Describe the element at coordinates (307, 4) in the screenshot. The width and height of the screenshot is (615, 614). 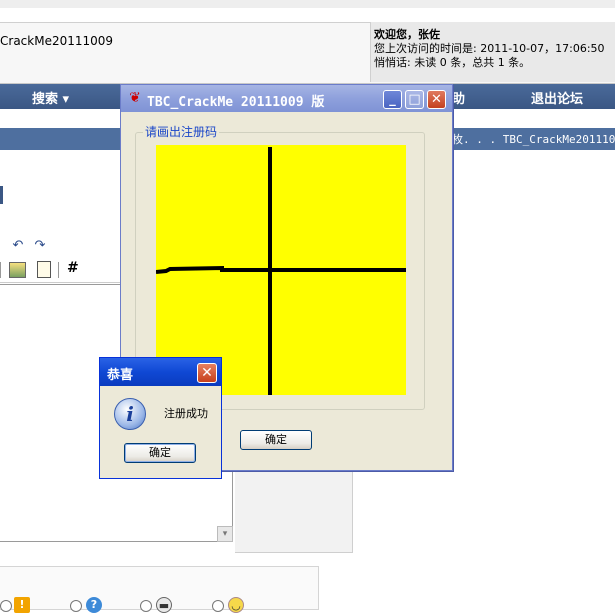
I see `top-strip` at that location.